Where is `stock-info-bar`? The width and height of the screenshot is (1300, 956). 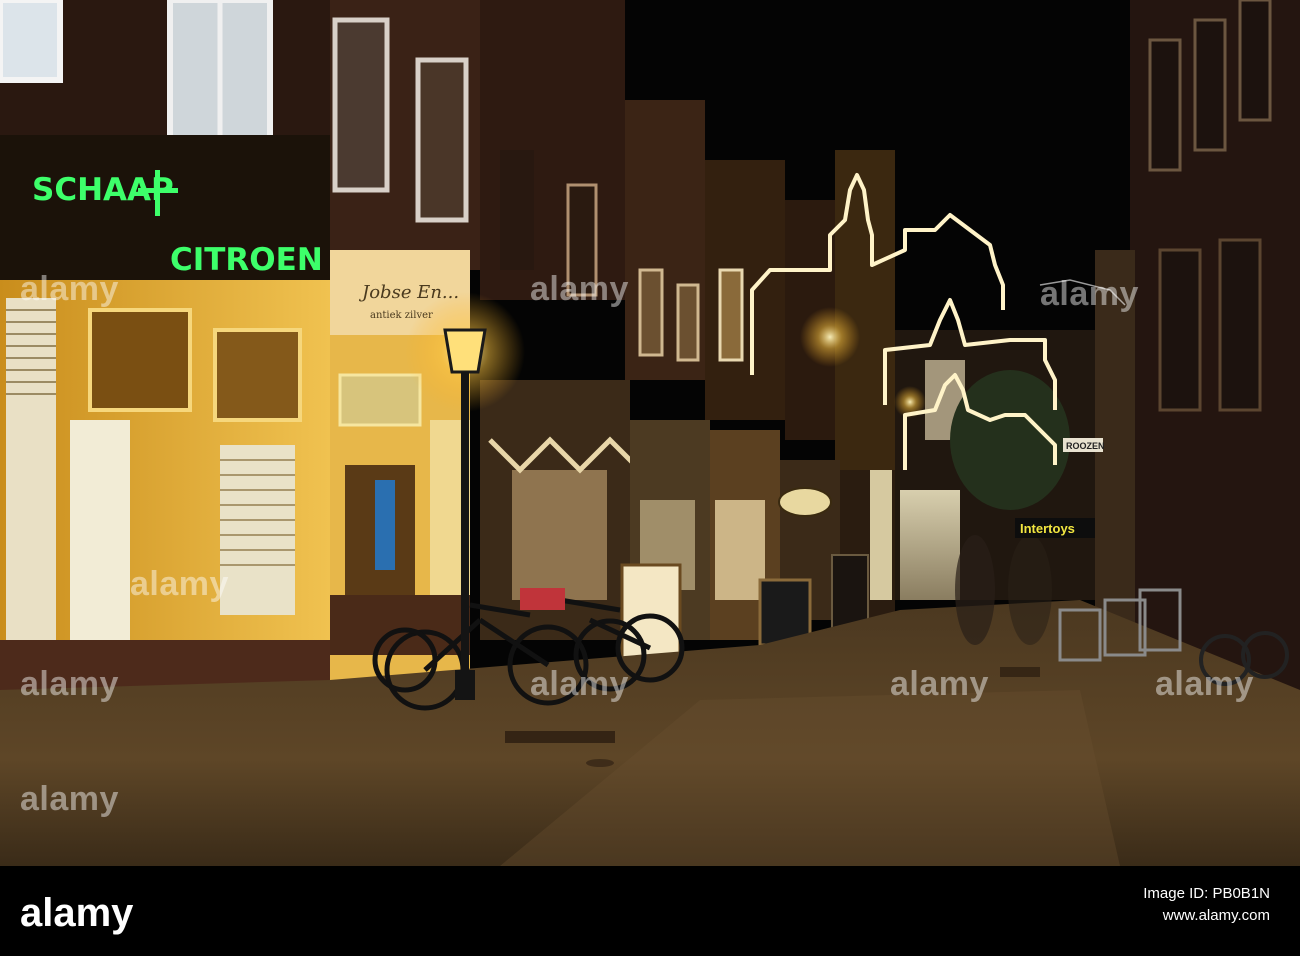 stock-info-bar is located at coordinates (650, 911).